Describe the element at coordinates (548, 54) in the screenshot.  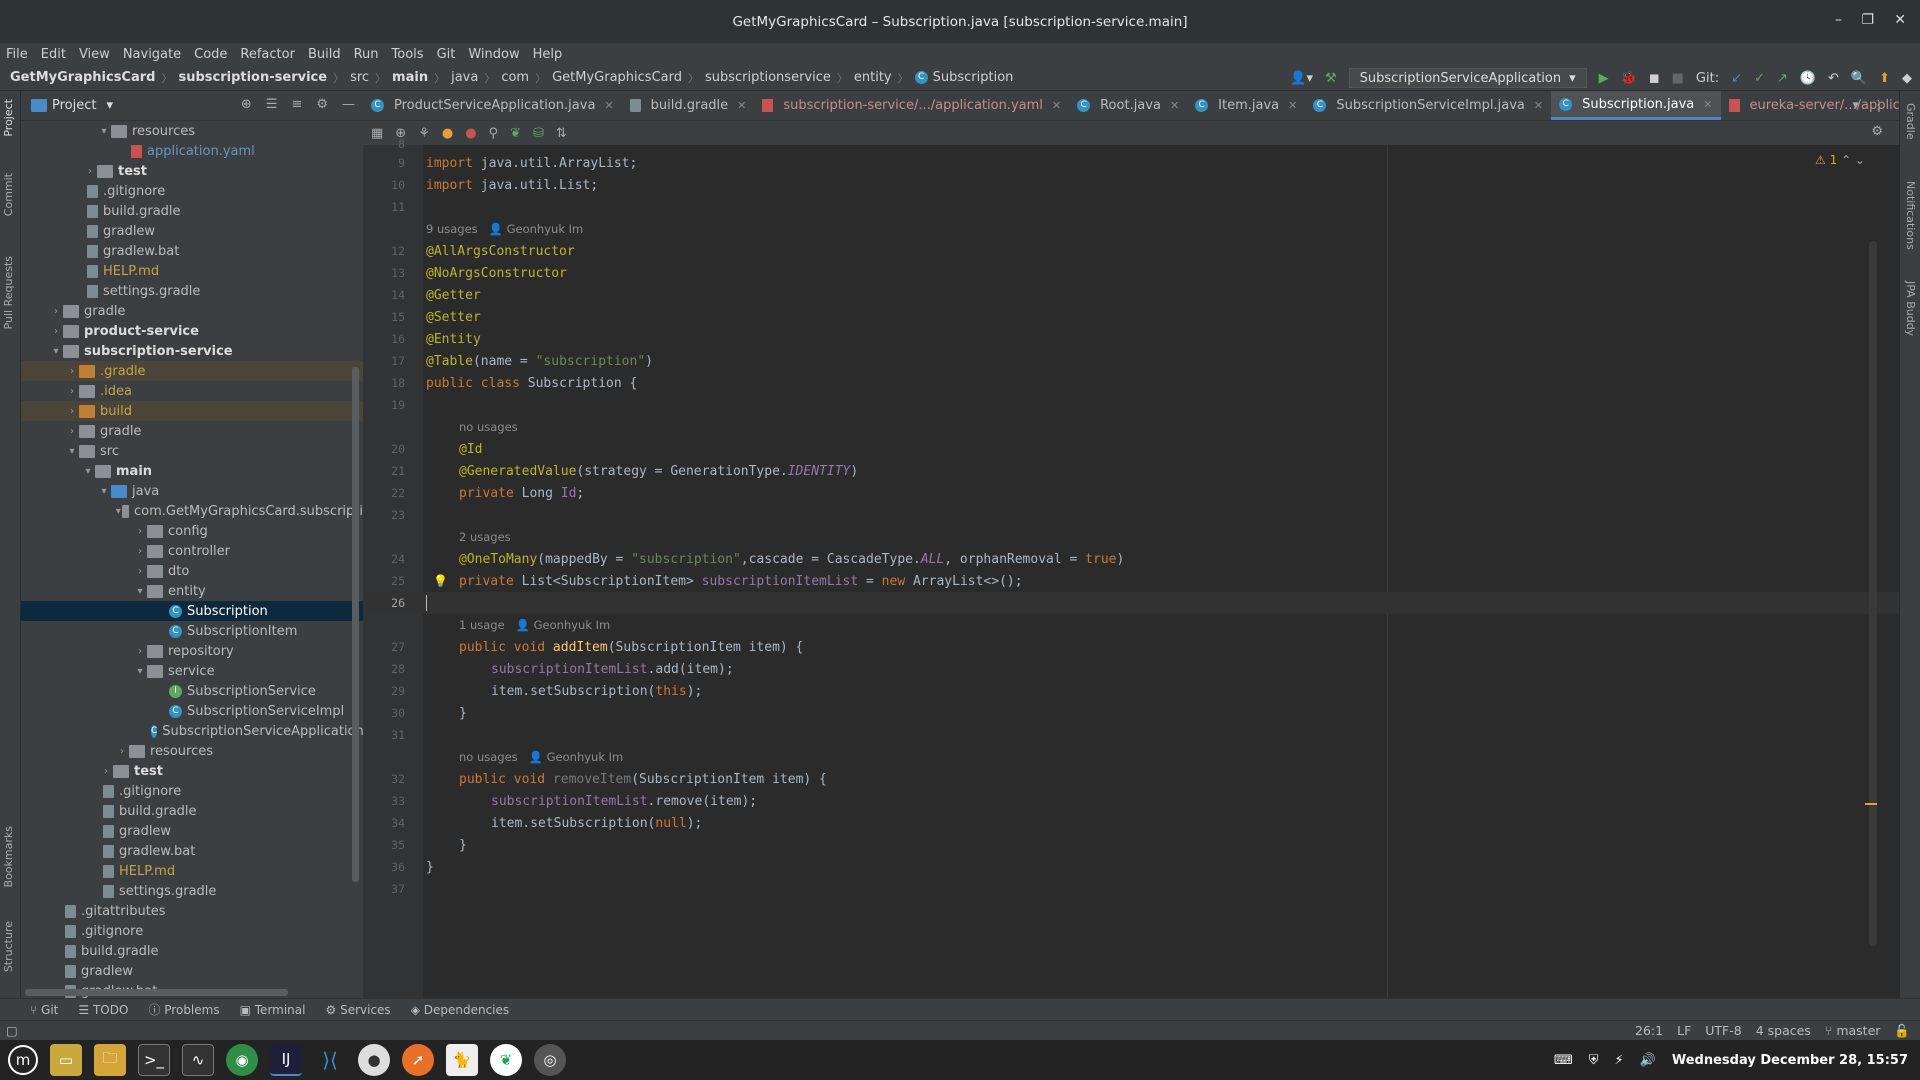
I see `menu-help: Help` at that location.